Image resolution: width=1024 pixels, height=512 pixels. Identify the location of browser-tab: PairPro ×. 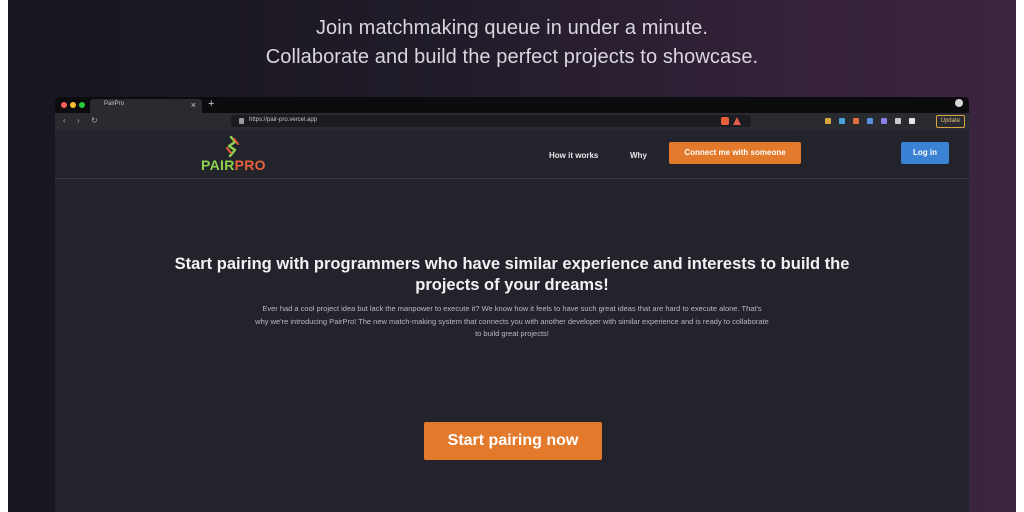
(146, 106).